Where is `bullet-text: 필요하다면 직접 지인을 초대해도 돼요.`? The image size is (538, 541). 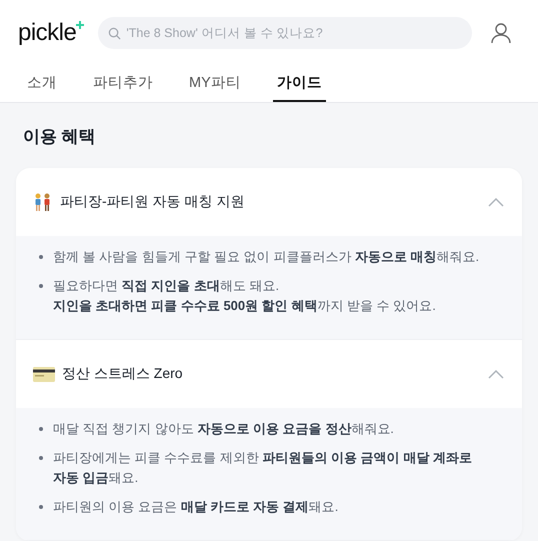
bullet-text: 필요하다면 직접 지인을 초대해도 돼요. is located at coordinates (166, 285).